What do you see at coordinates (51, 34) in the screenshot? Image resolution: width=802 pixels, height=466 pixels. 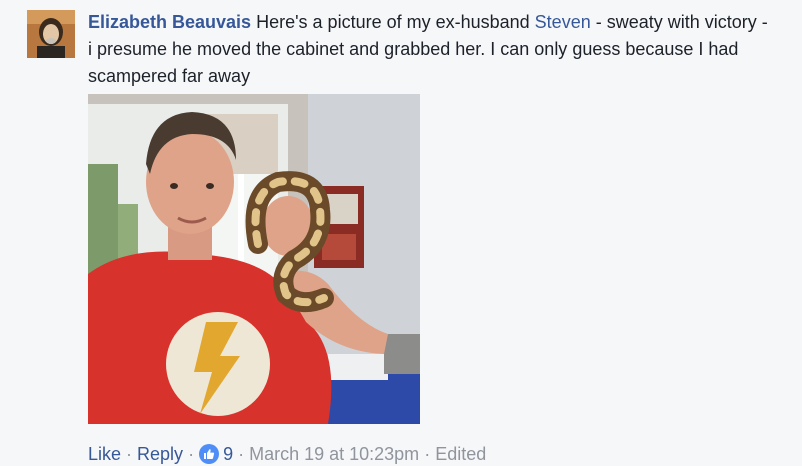 I see `avatar` at bounding box center [51, 34].